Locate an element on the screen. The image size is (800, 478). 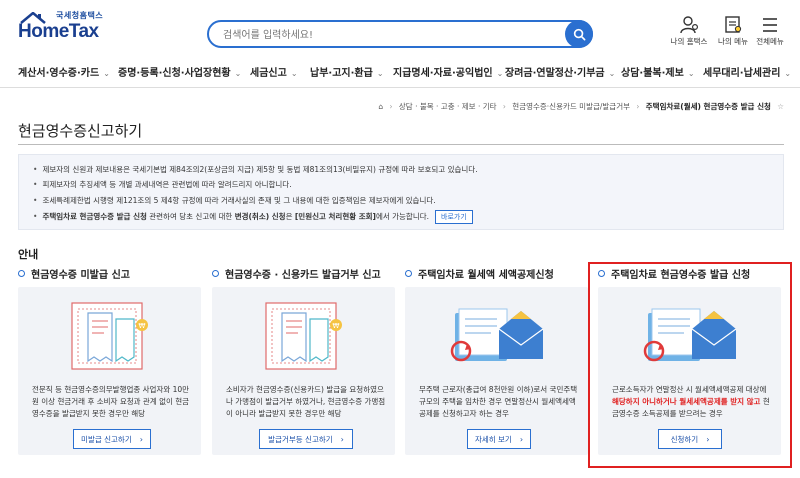
nav-item-incentives: 장려금·연말정산·기부금 ⌄ is located at coordinates (560, 71).